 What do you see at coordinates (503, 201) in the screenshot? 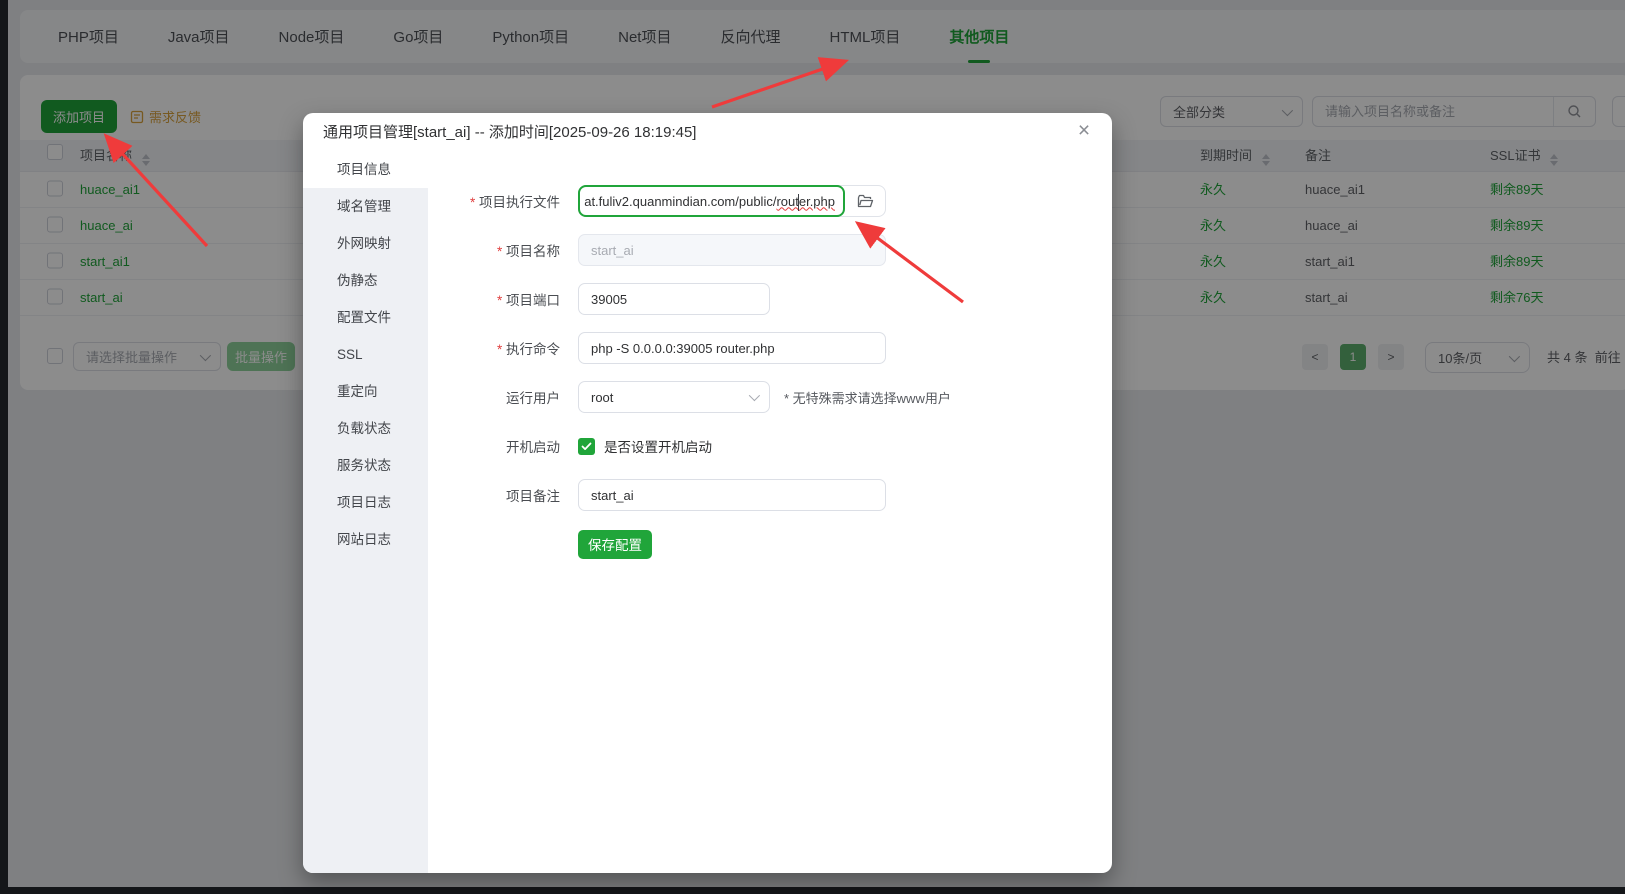
I see `exec-file-label: 项目执行文件` at bounding box center [503, 201].